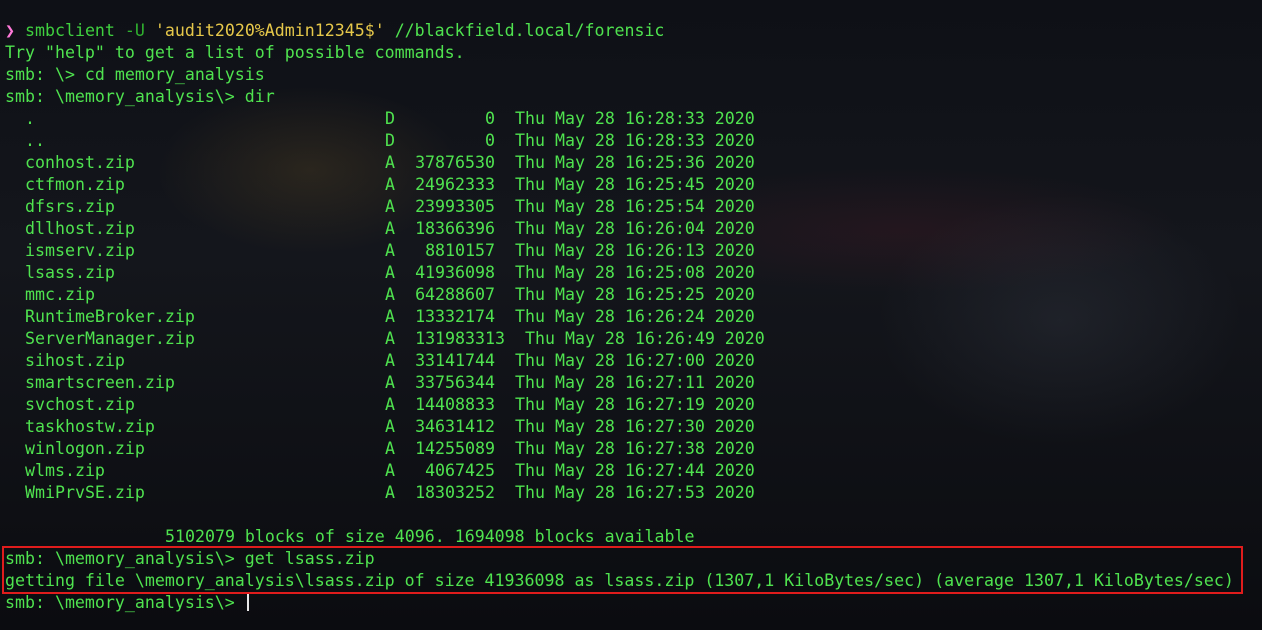 This screenshot has width=1262, height=630. I want to click on file-date: Thu May 28 16:27:53 2020, so click(635, 492).